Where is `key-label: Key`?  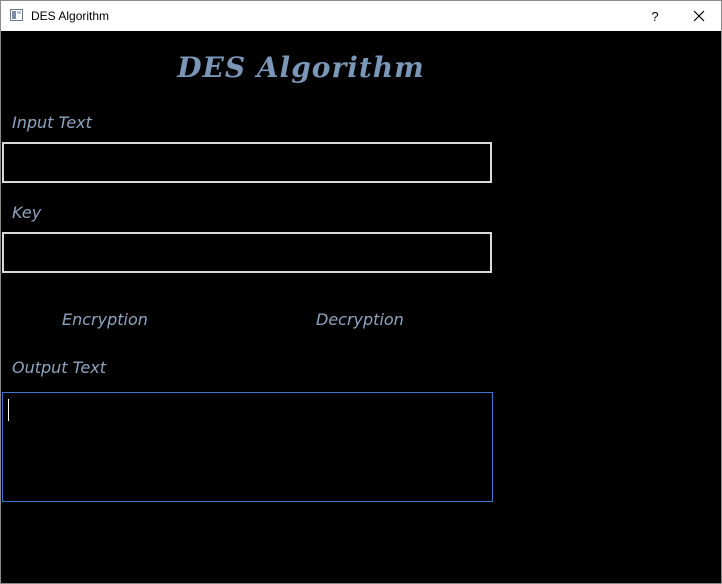 key-label: Key is located at coordinates (27, 212).